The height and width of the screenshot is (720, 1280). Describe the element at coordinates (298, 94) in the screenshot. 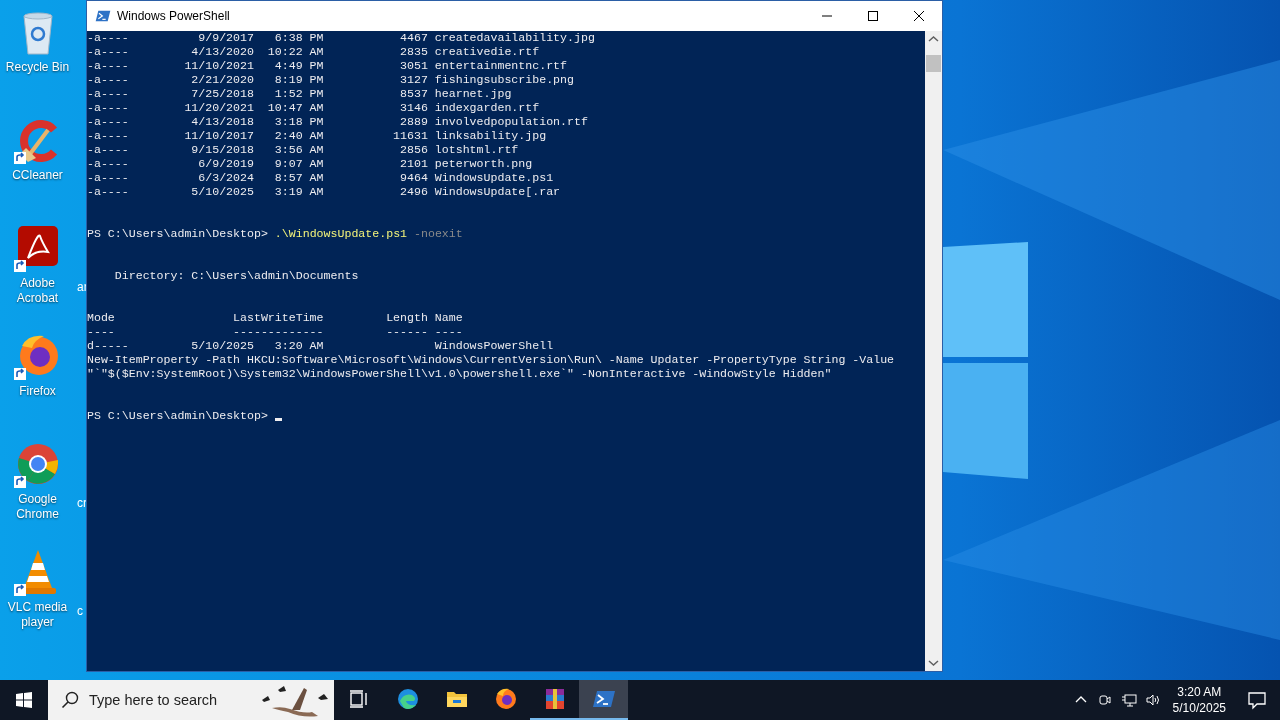

I see `time-cell-text: 1:52 PM` at that location.